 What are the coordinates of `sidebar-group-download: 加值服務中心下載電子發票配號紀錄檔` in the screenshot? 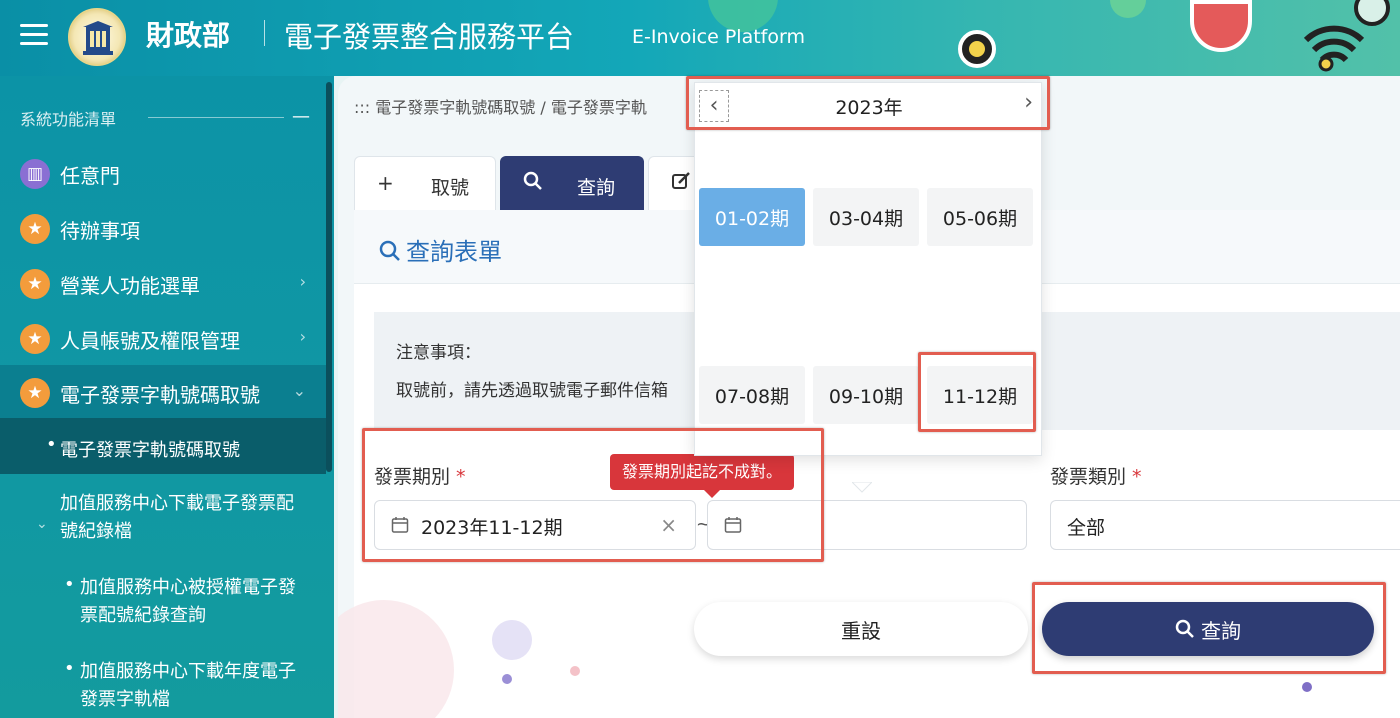 It's located at (185, 518).